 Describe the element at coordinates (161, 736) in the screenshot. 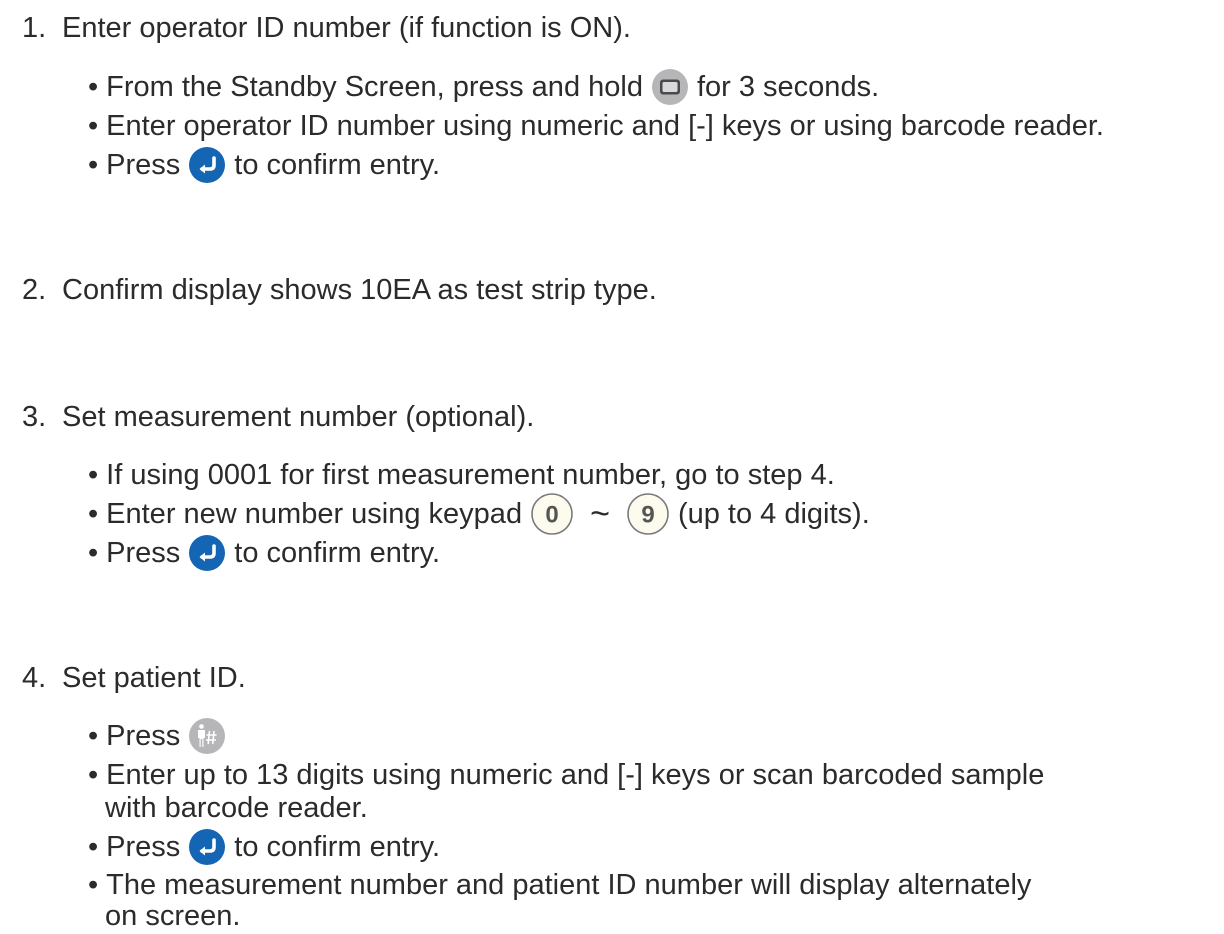

I see `step-4-bullet-1: • Press` at that location.